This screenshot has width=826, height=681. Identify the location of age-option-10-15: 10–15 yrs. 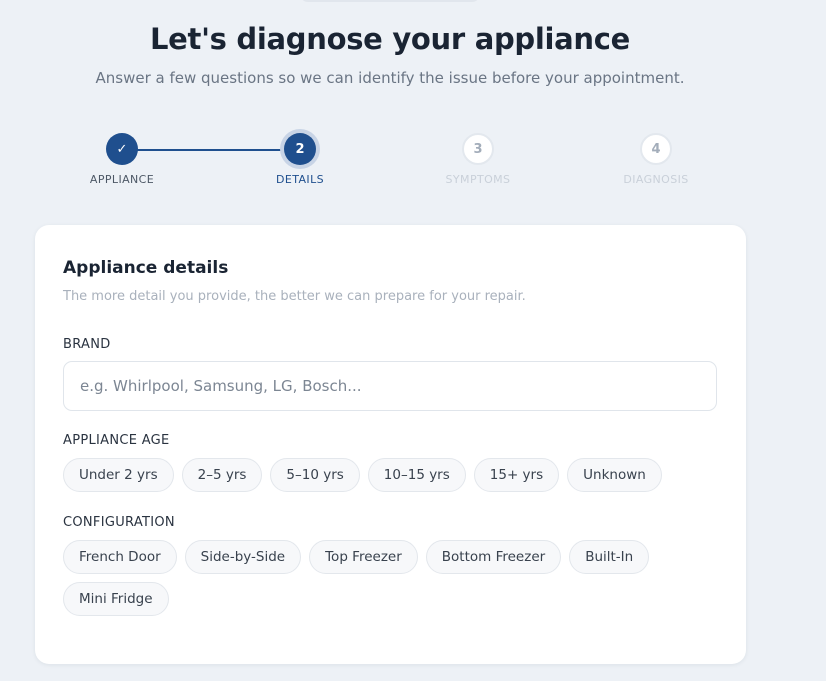
(416, 475).